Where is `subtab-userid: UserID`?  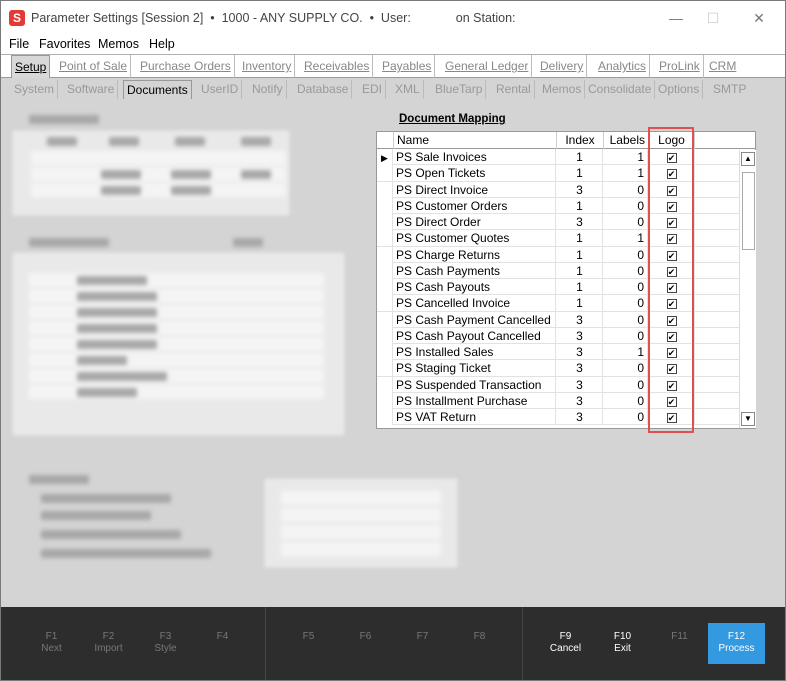
subtab-userid: UserID is located at coordinates (220, 89).